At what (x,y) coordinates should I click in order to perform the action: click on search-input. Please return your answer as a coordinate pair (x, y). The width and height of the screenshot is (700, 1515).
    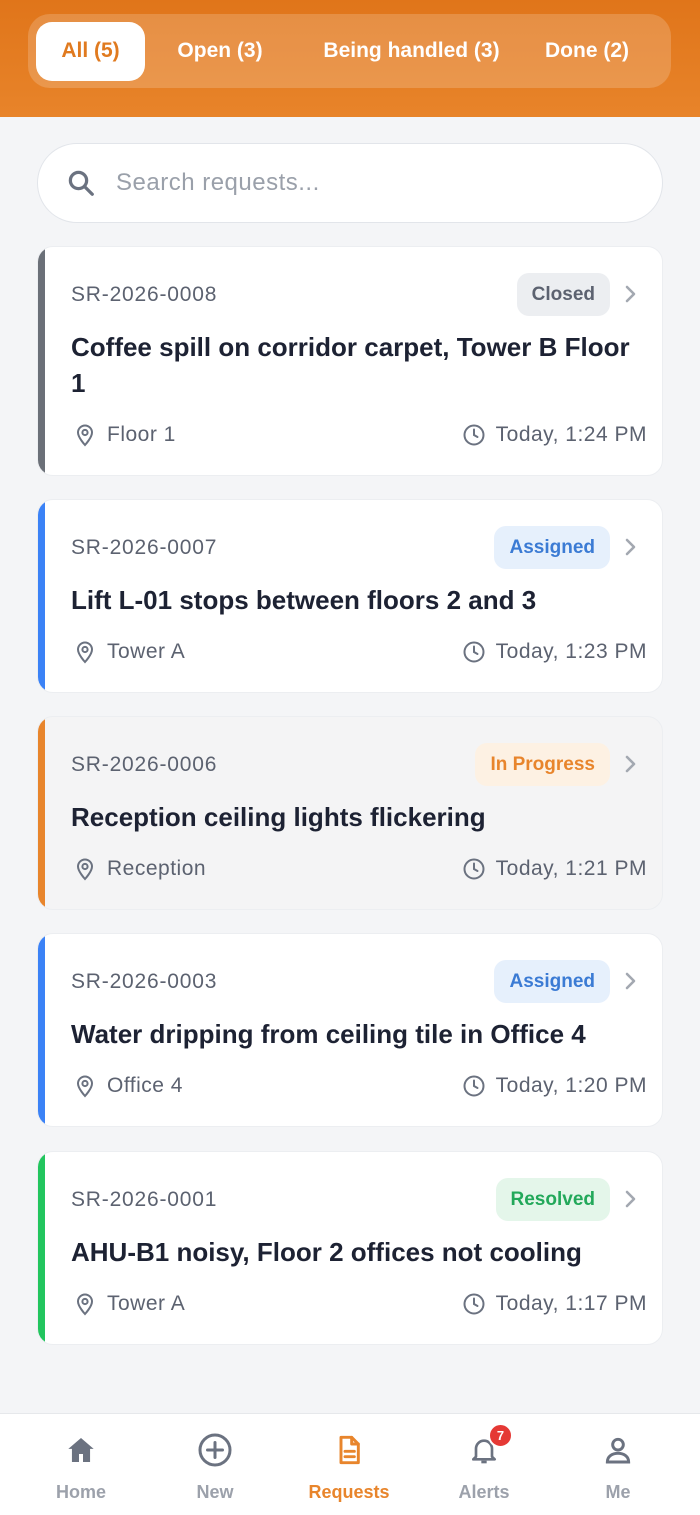
    Looking at the image, I should click on (356, 183).